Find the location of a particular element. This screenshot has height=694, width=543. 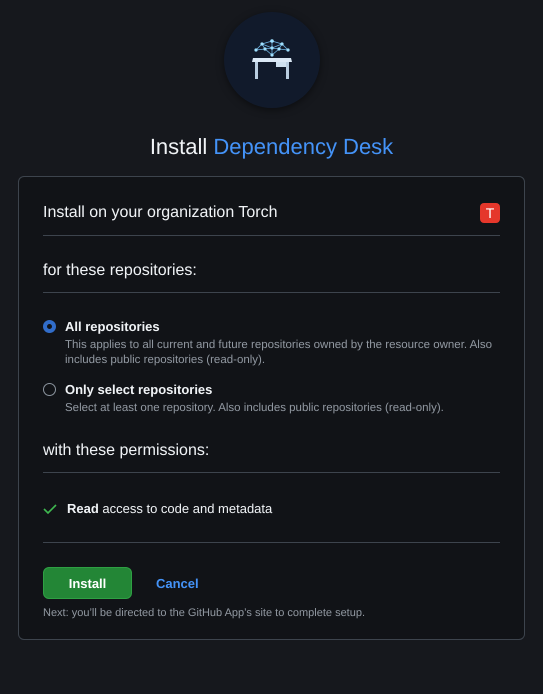

organization-avatar: T is located at coordinates (490, 213).